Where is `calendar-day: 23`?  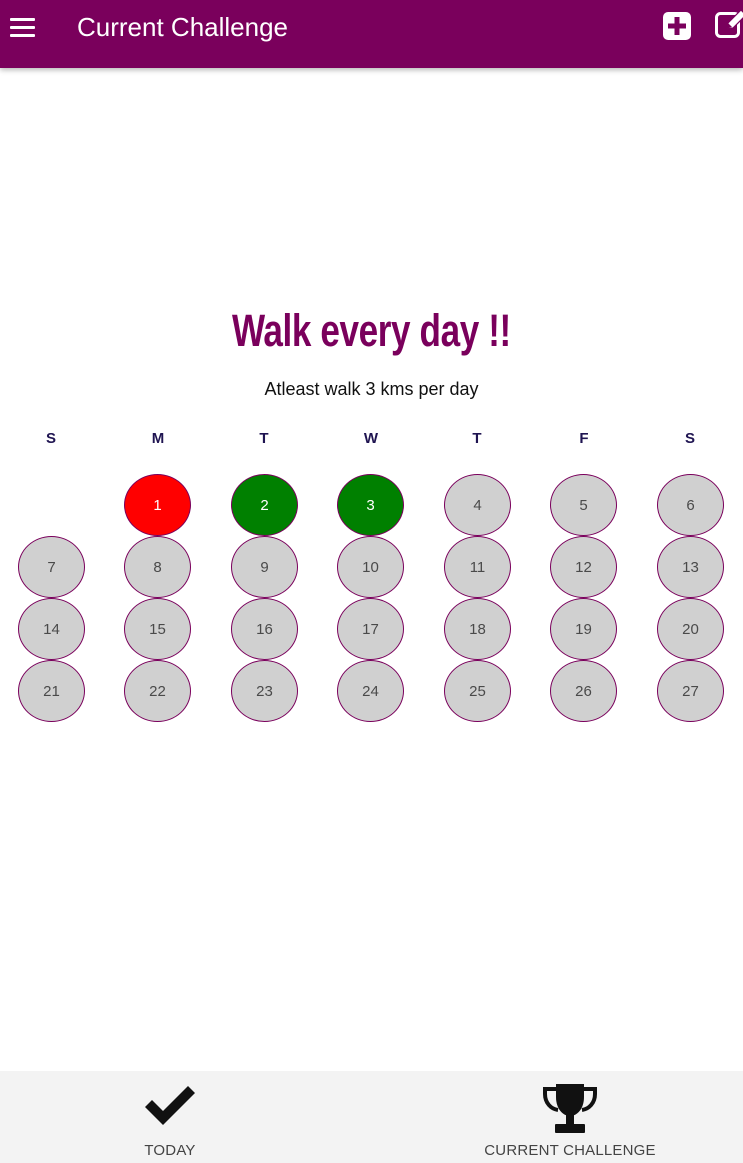 calendar-day: 23 is located at coordinates (264, 691).